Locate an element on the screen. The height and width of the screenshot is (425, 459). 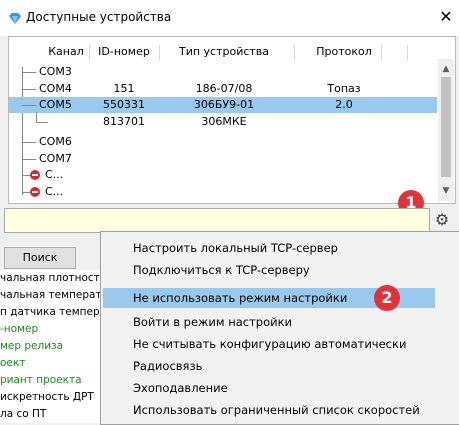
diamond-app-icon is located at coordinates (15, 18).